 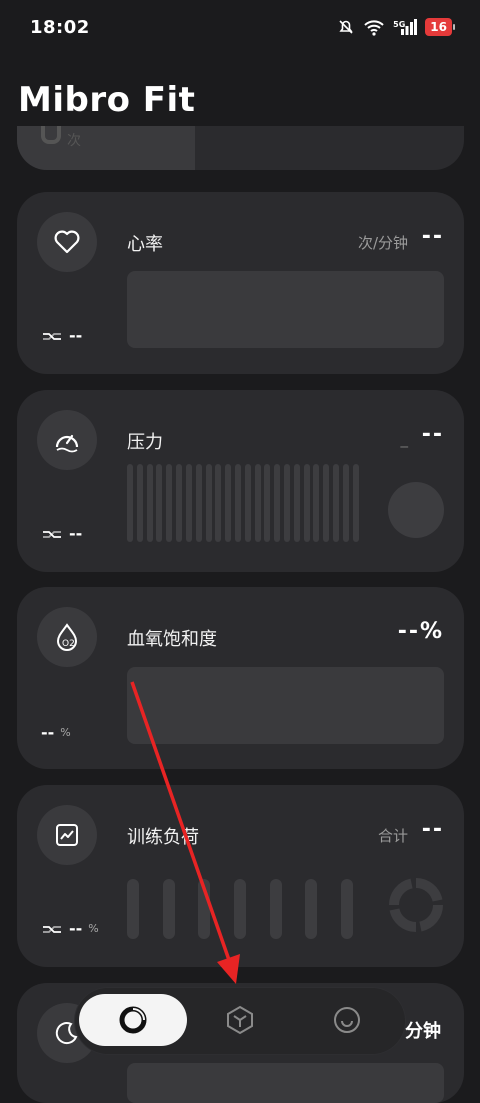 What do you see at coordinates (76, 533) in the screenshot?
I see `stress-mini-value: --` at bounding box center [76, 533].